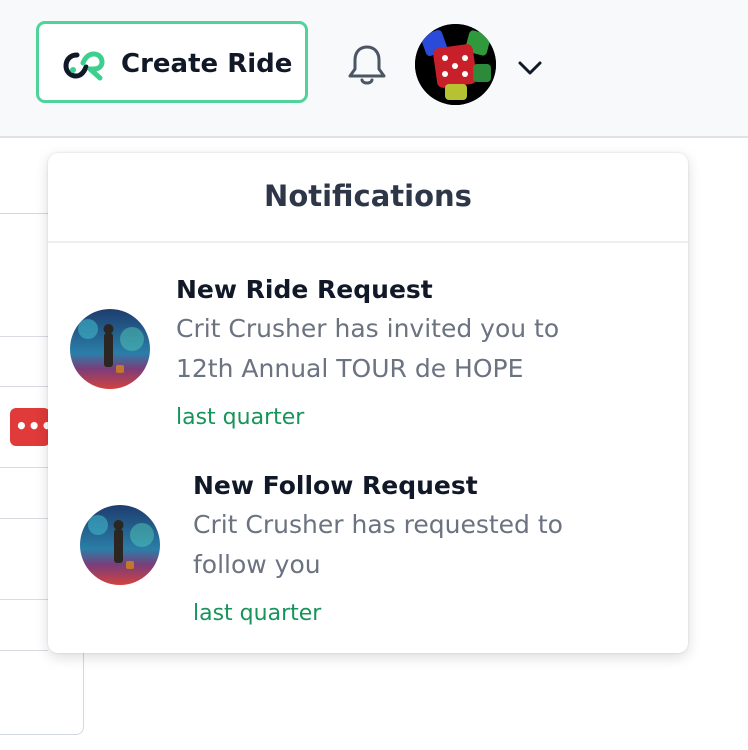  What do you see at coordinates (335, 485) in the screenshot?
I see `notification-title: New Follow Request` at bounding box center [335, 485].